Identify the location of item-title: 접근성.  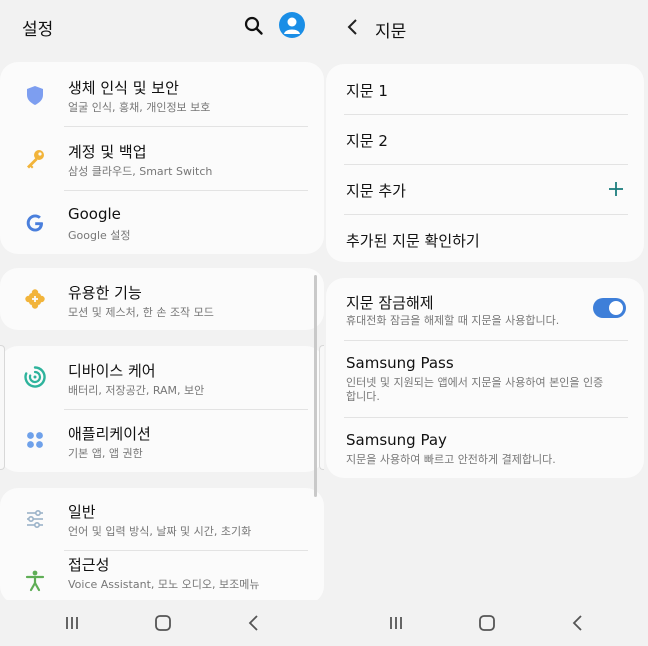
(89, 565).